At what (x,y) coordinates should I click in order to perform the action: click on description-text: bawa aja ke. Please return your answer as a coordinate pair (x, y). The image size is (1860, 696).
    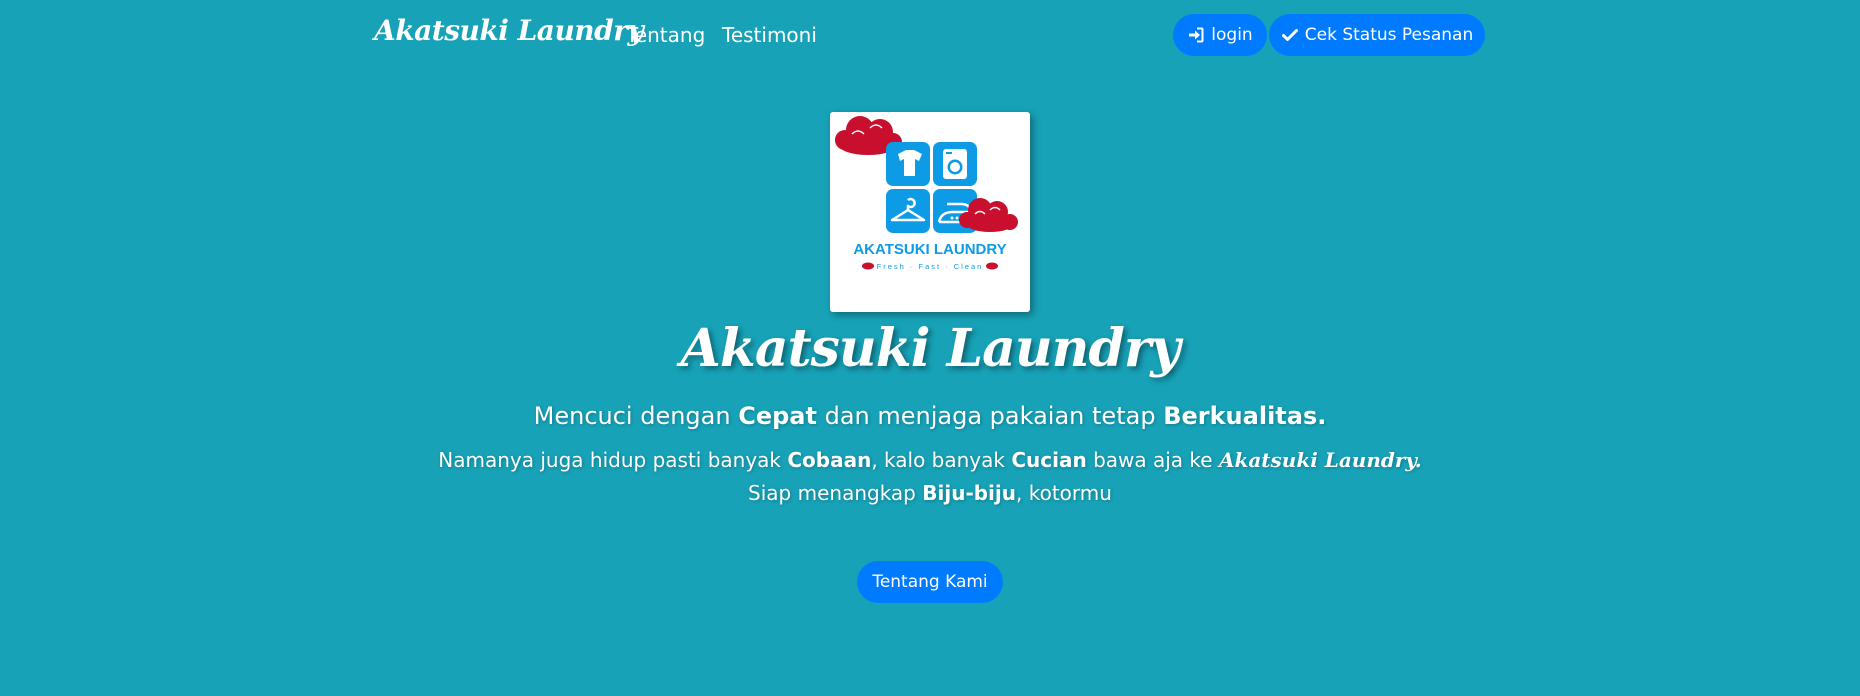
    Looking at the image, I should click on (1152, 460).